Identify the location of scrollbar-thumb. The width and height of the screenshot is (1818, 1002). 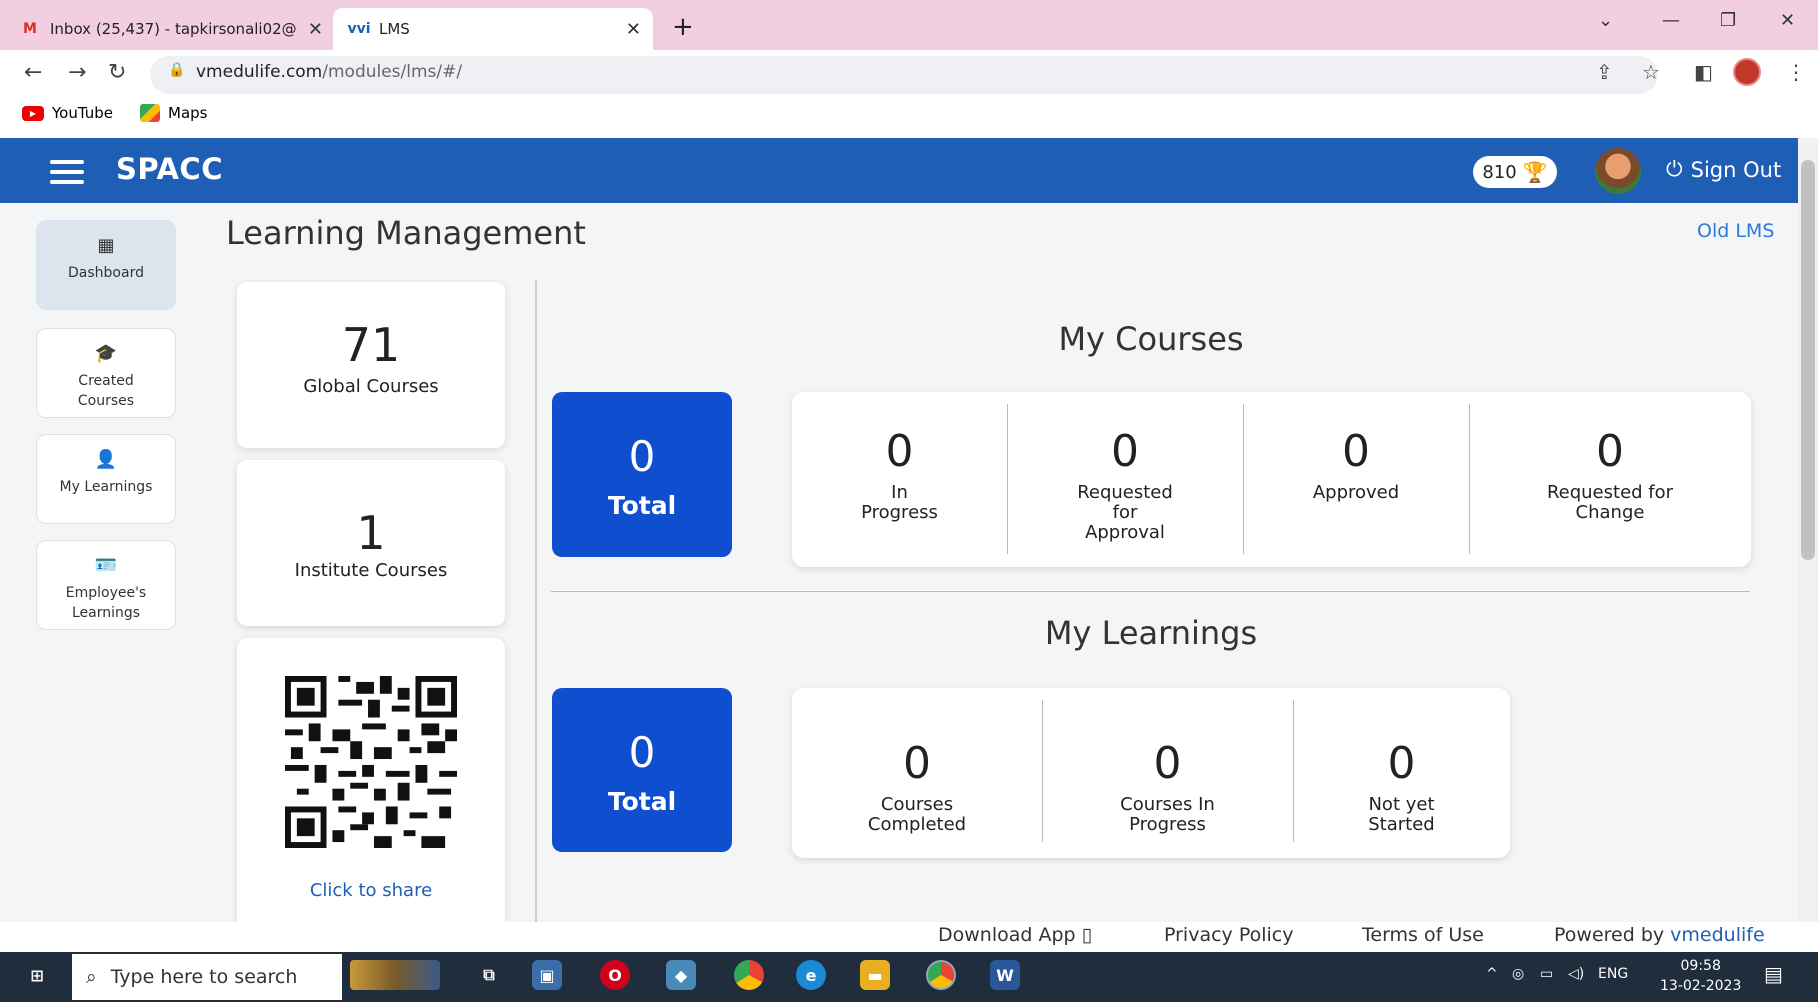
(1808, 360).